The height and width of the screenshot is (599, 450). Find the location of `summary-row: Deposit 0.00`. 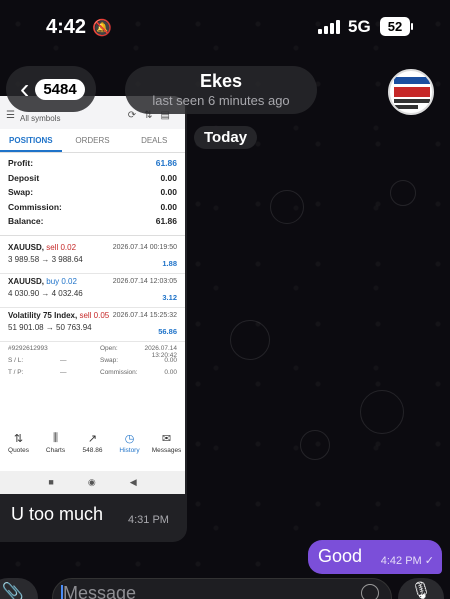

summary-row: Deposit 0.00 is located at coordinates (92, 180).